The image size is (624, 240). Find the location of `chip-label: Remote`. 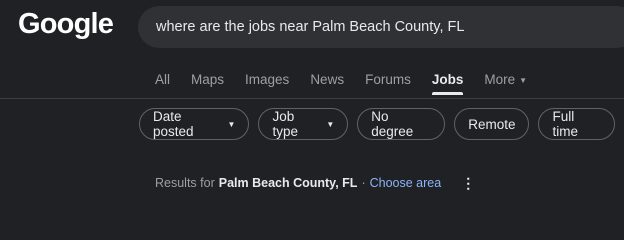

chip-label: Remote is located at coordinates (492, 124).